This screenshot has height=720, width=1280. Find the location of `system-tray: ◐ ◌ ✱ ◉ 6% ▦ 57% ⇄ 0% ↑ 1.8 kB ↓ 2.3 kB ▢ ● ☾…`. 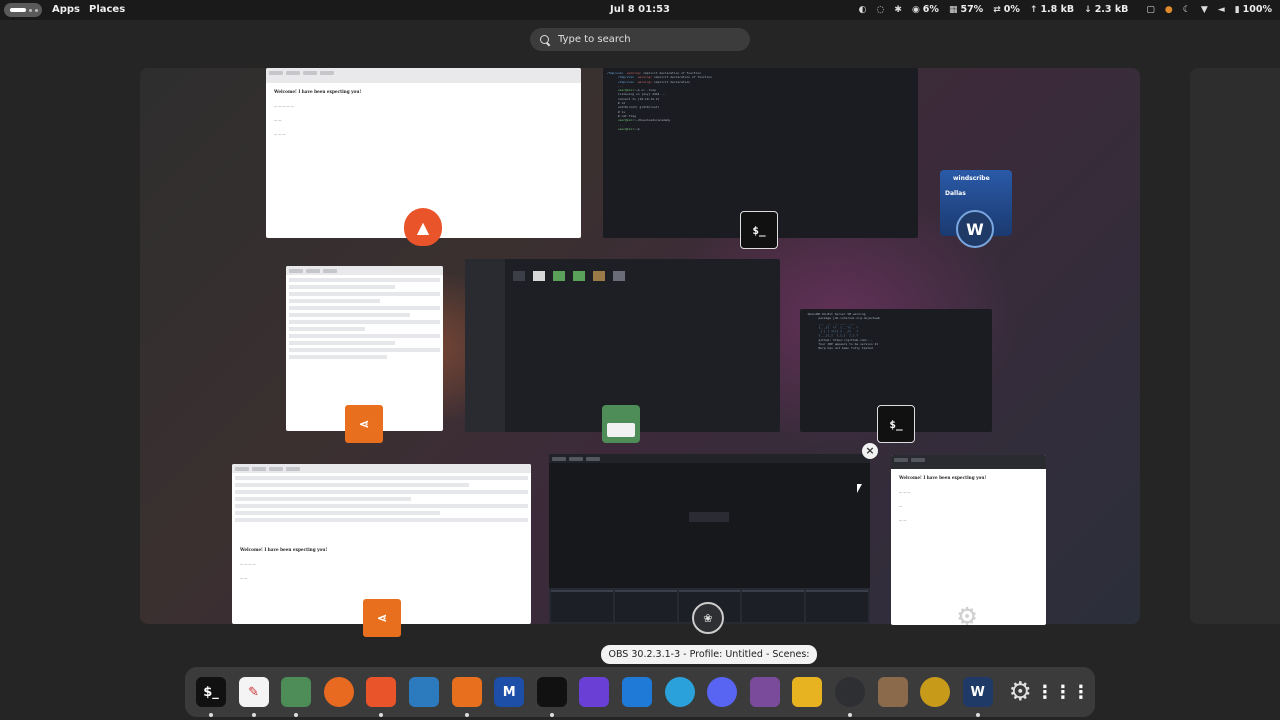

system-tray: ◐ ◌ ✱ ◉ 6% ▦ 57% ⇄ 0% ↑ 1.8 kB ↓ 2.3 kB ▢ ● ☾… is located at coordinates (1065, 10).